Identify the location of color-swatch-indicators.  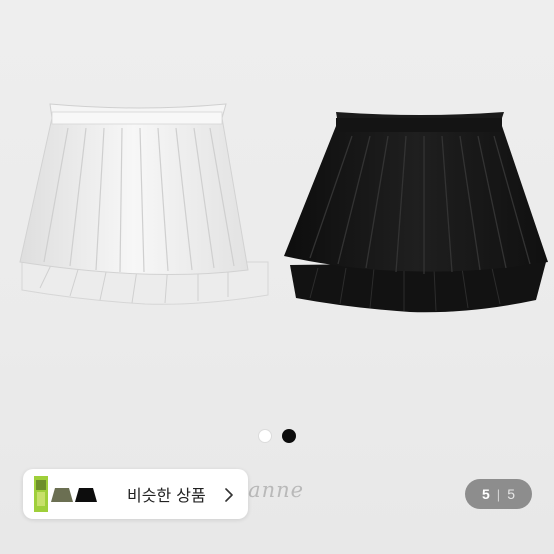
(277, 436).